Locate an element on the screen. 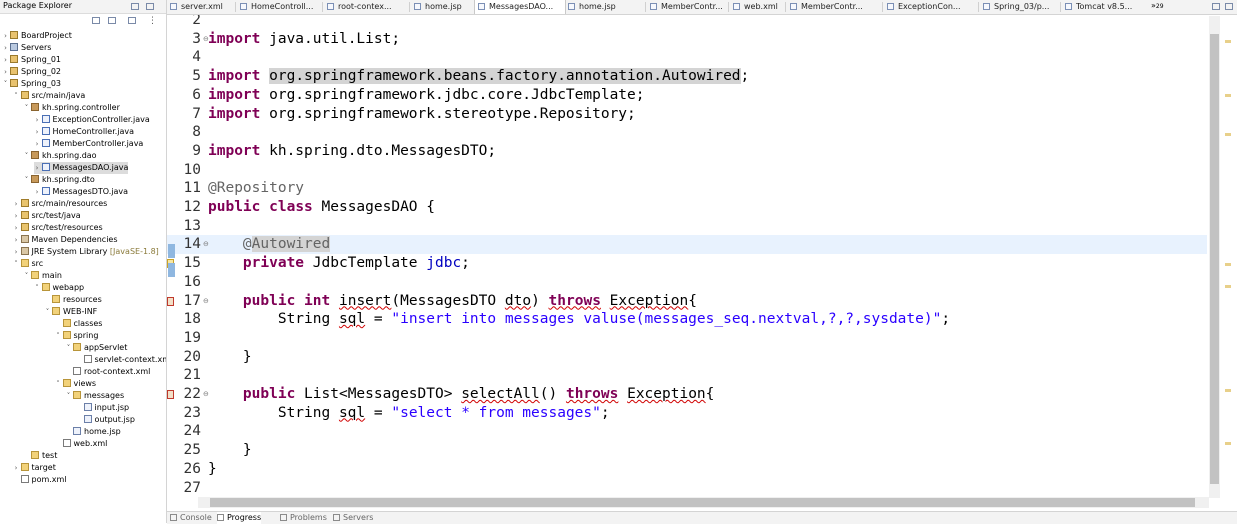 The image size is (1237, 524). tree-item: › Spring_01 is located at coordinates (31, 60).